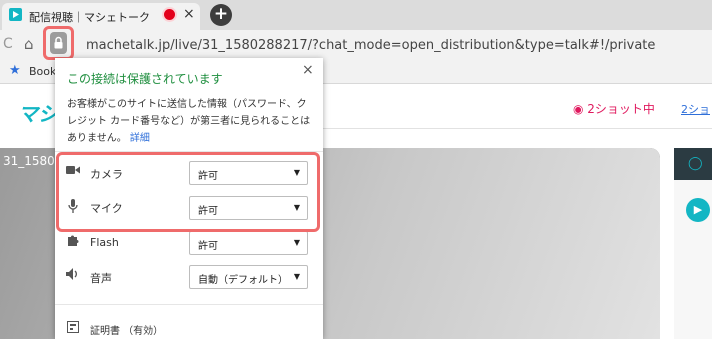 The width and height of the screenshot is (712, 339). Describe the element at coordinates (308, 70) in the screenshot. I see `popup-close-icon: ×` at that location.